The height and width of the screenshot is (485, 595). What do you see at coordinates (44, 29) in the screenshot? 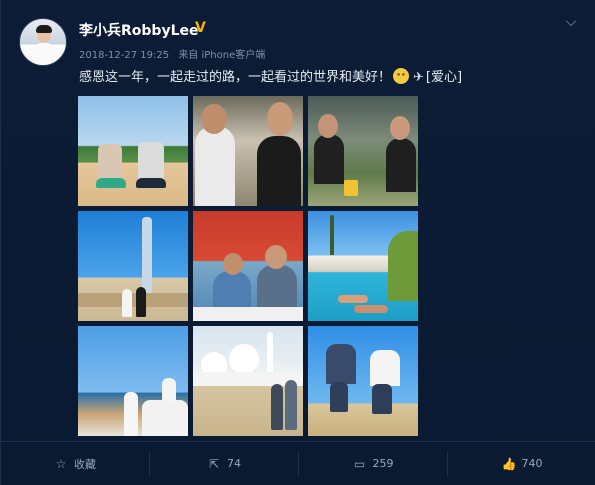
I see `avatar-hair` at bounding box center [44, 29].